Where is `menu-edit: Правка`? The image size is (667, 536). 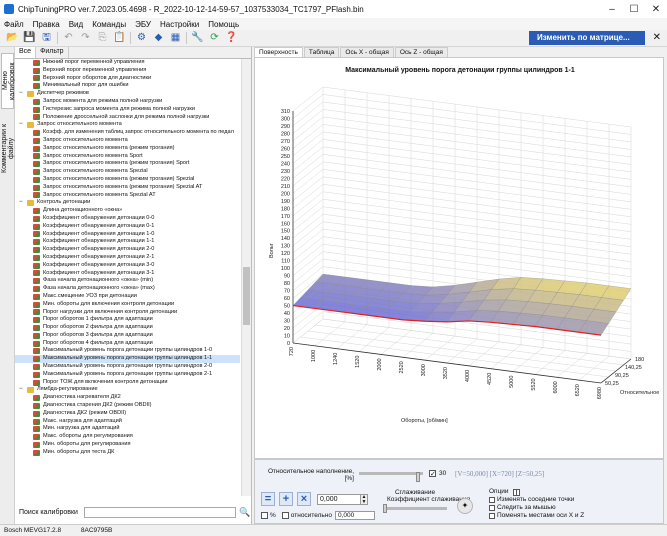 menu-edit: Правка is located at coordinates (46, 24).